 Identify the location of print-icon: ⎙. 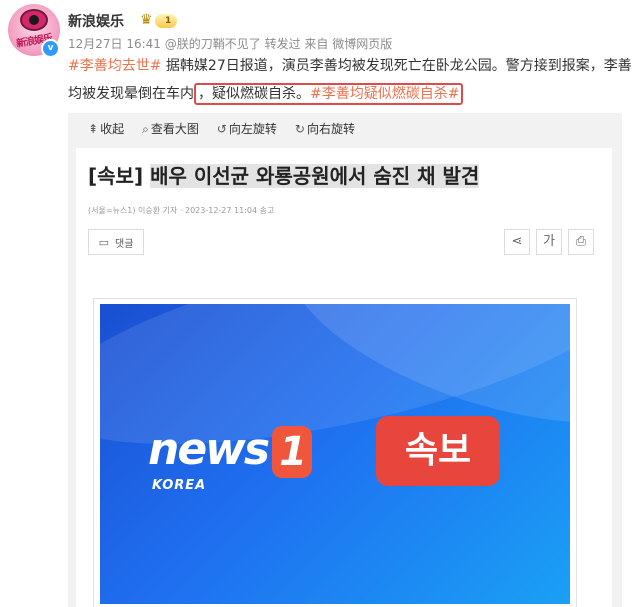
(581, 241).